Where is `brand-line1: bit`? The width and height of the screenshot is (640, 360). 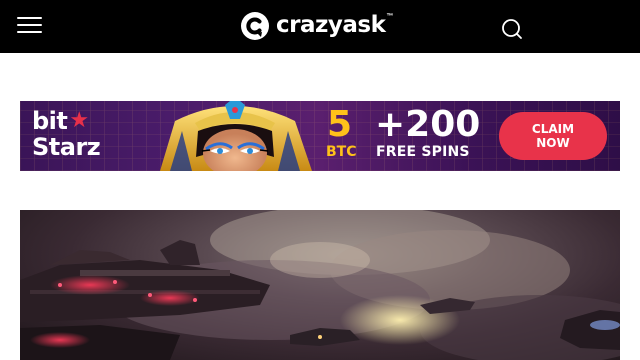 brand-line1: bit is located at coordinates (50, 121).